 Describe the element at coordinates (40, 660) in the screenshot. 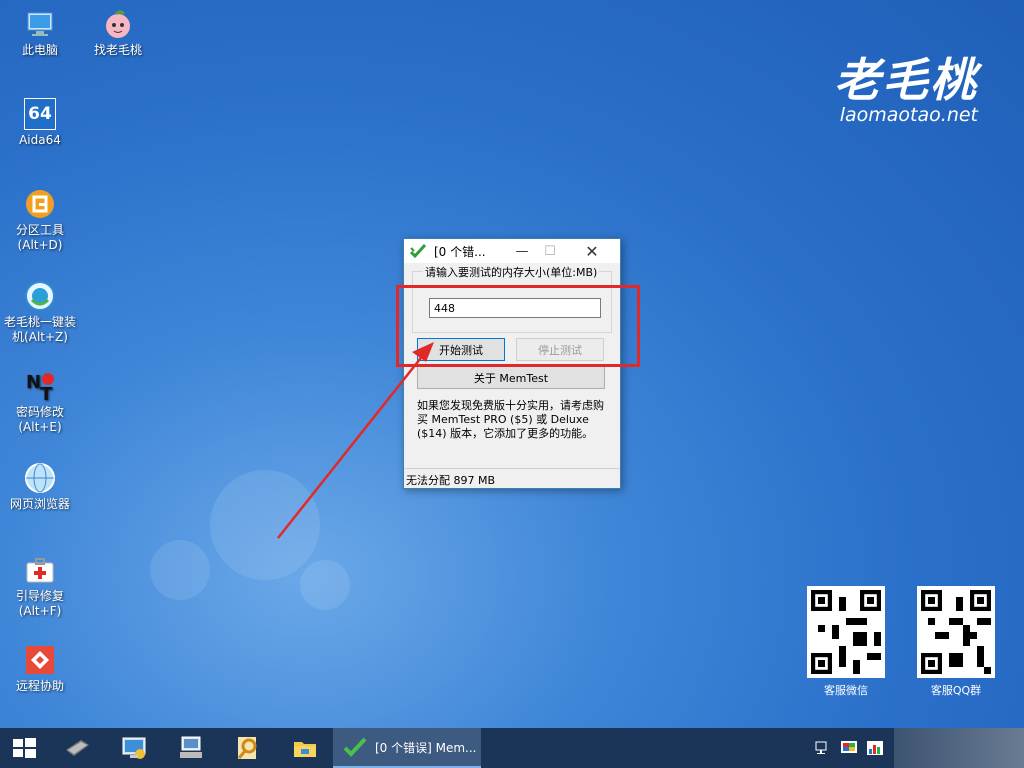

I see `remote-assist-icon` at that location.